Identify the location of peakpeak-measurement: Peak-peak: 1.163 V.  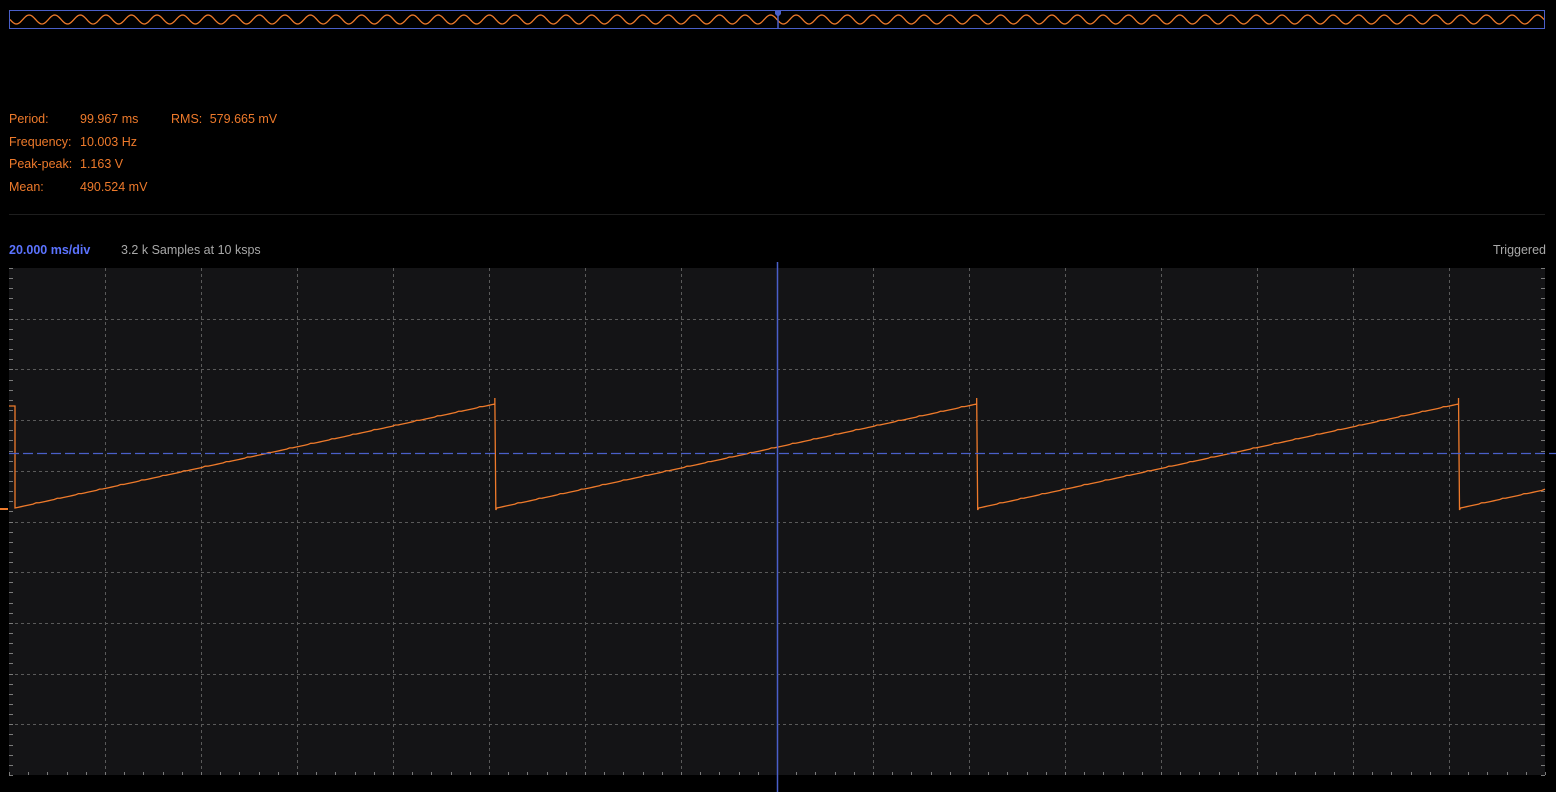
(66, 164).